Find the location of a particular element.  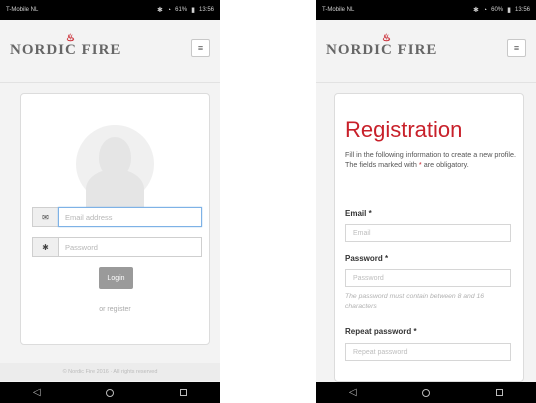

password-field-group: ✱ Password is located at coordinates (117, 247).